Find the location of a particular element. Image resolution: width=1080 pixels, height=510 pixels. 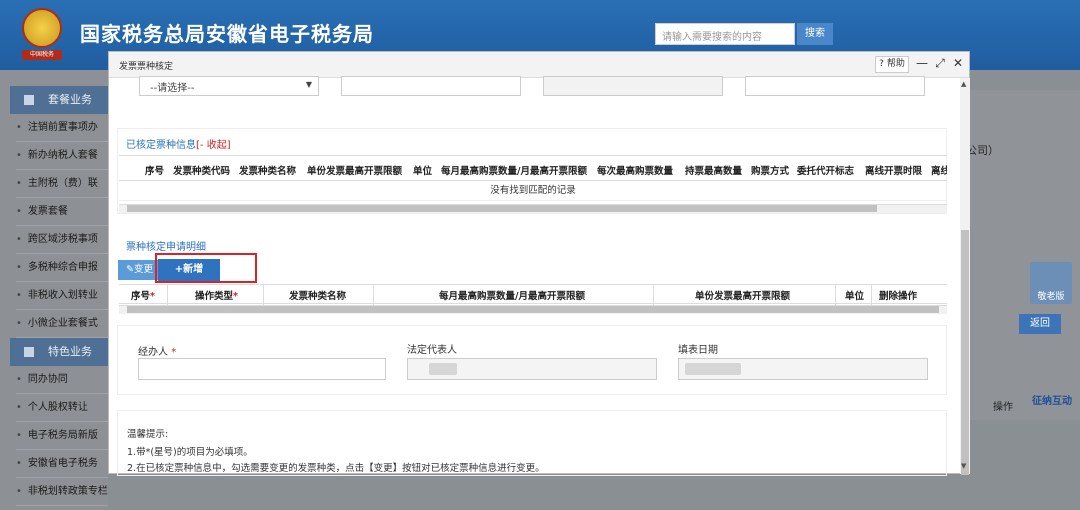

highlight-box is located at coordinates (206, 268).